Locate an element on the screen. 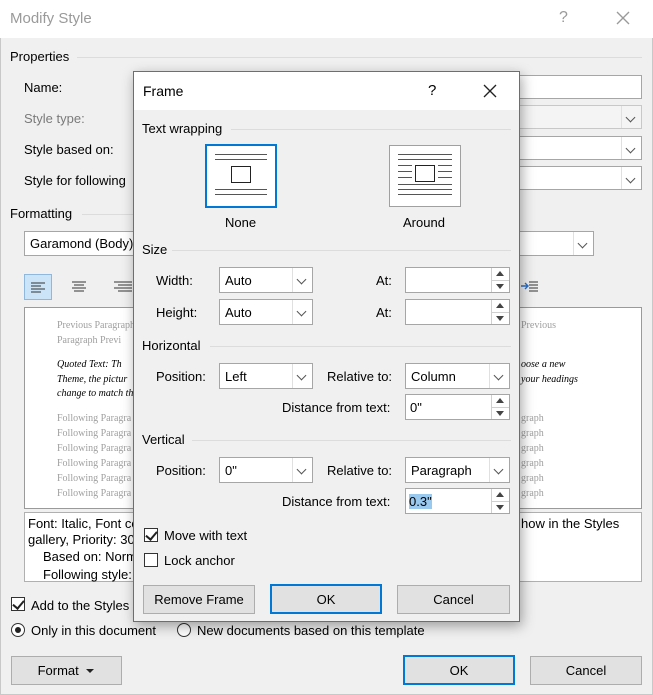 The height and width of the screenshot is (695, 653). vertical-position-dropdown: 0" is located at coordinates (266, 470).